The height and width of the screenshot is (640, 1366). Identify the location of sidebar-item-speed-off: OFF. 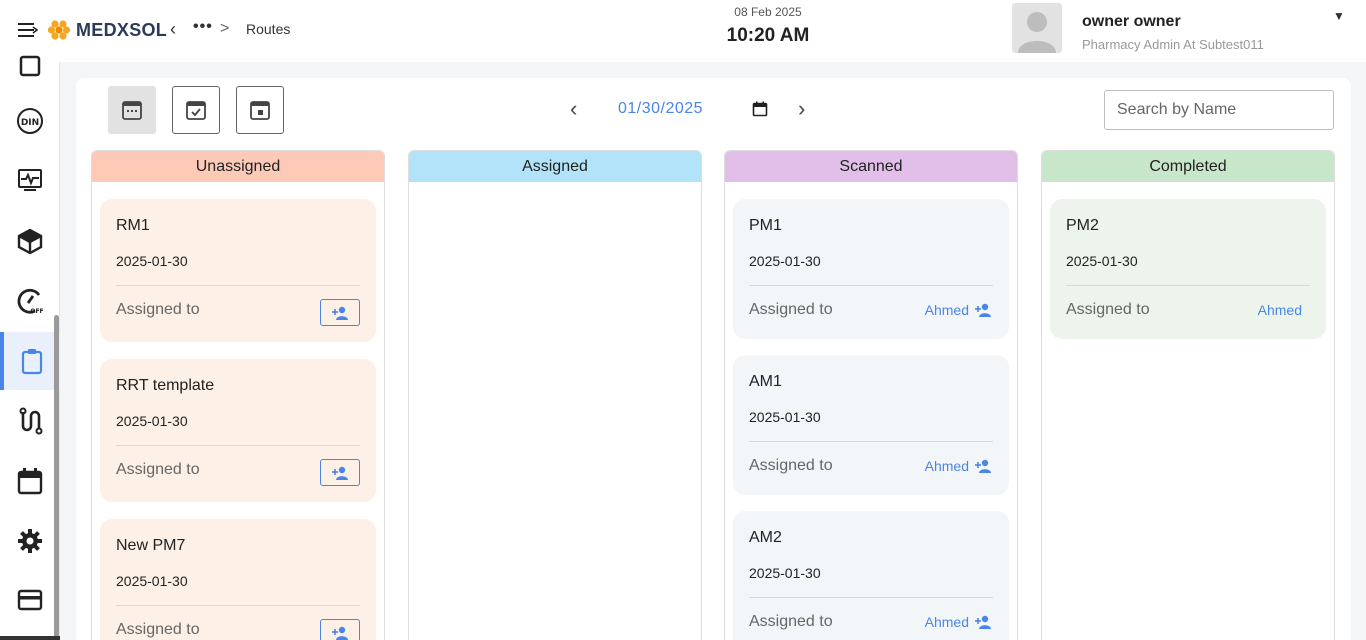
(30, 301).